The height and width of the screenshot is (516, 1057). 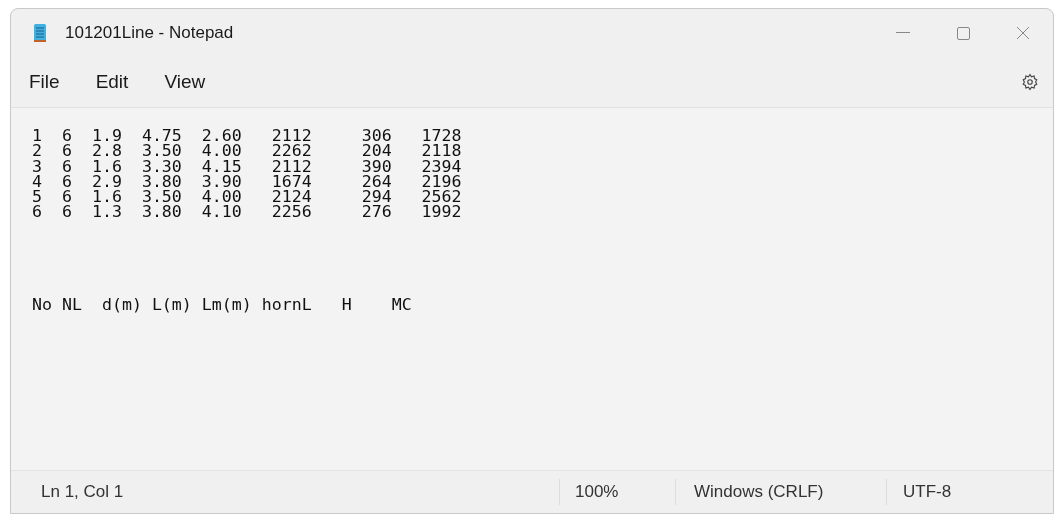 What do you see at coordinates (963, 33) in the screenshot?
I see `maximize-icon` at bounding box center [963, 33].